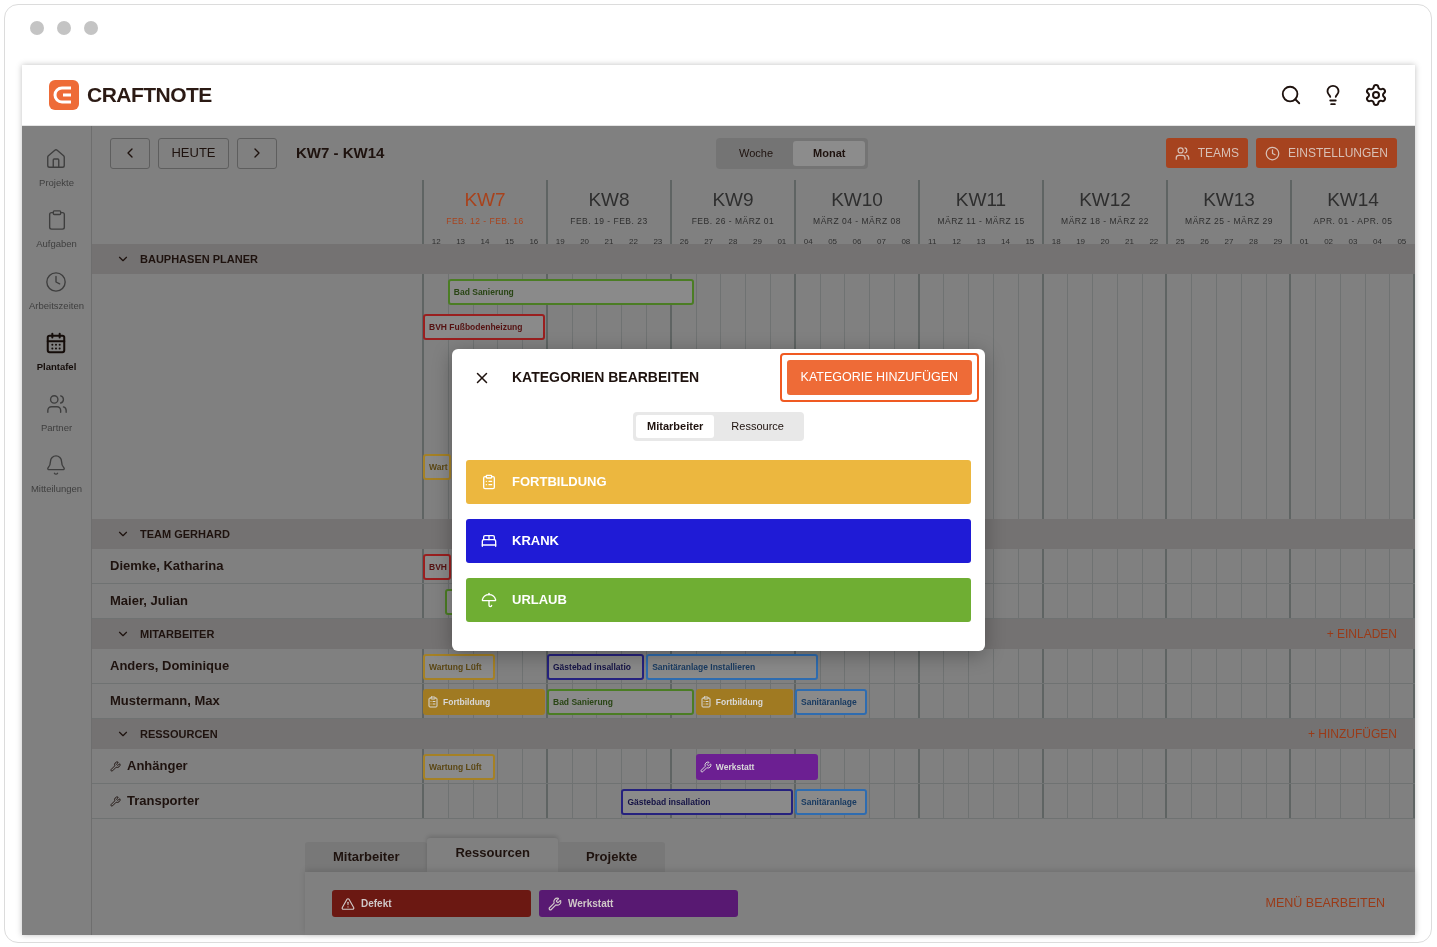 The height and width of the screenshot is (947, 1437). Describe the element at coordinates (857, 200) in the screenshot. I see `week-title: KW10` at that location.